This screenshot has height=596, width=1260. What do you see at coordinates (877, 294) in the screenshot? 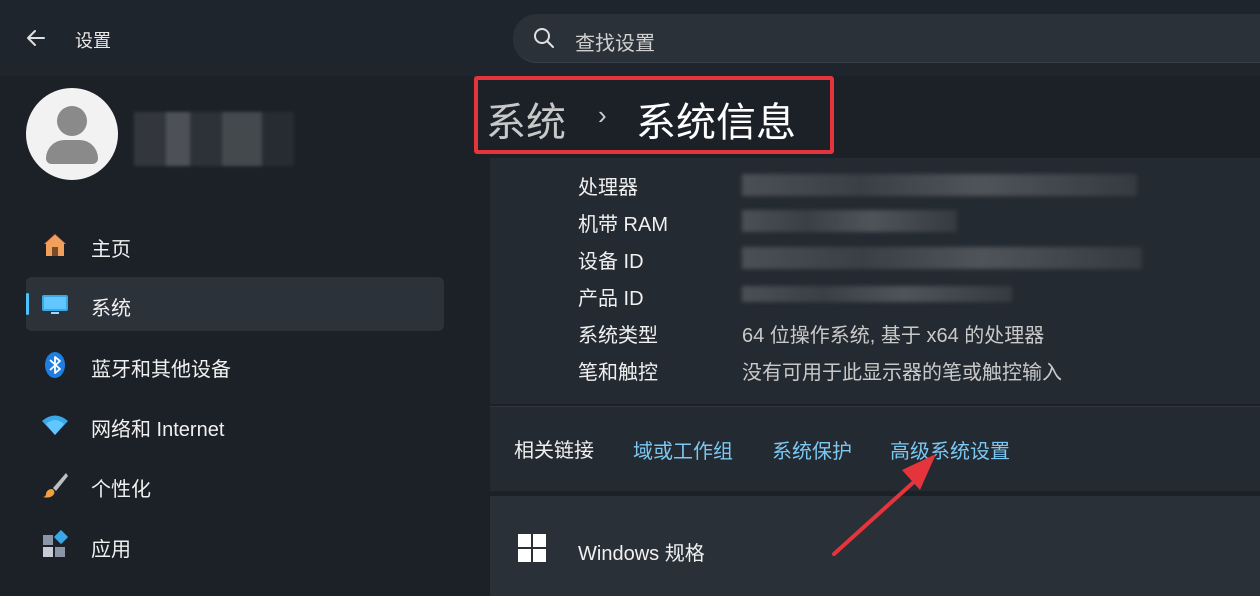
I see `blurred-product-id-value` at bounding box center [877, 294].